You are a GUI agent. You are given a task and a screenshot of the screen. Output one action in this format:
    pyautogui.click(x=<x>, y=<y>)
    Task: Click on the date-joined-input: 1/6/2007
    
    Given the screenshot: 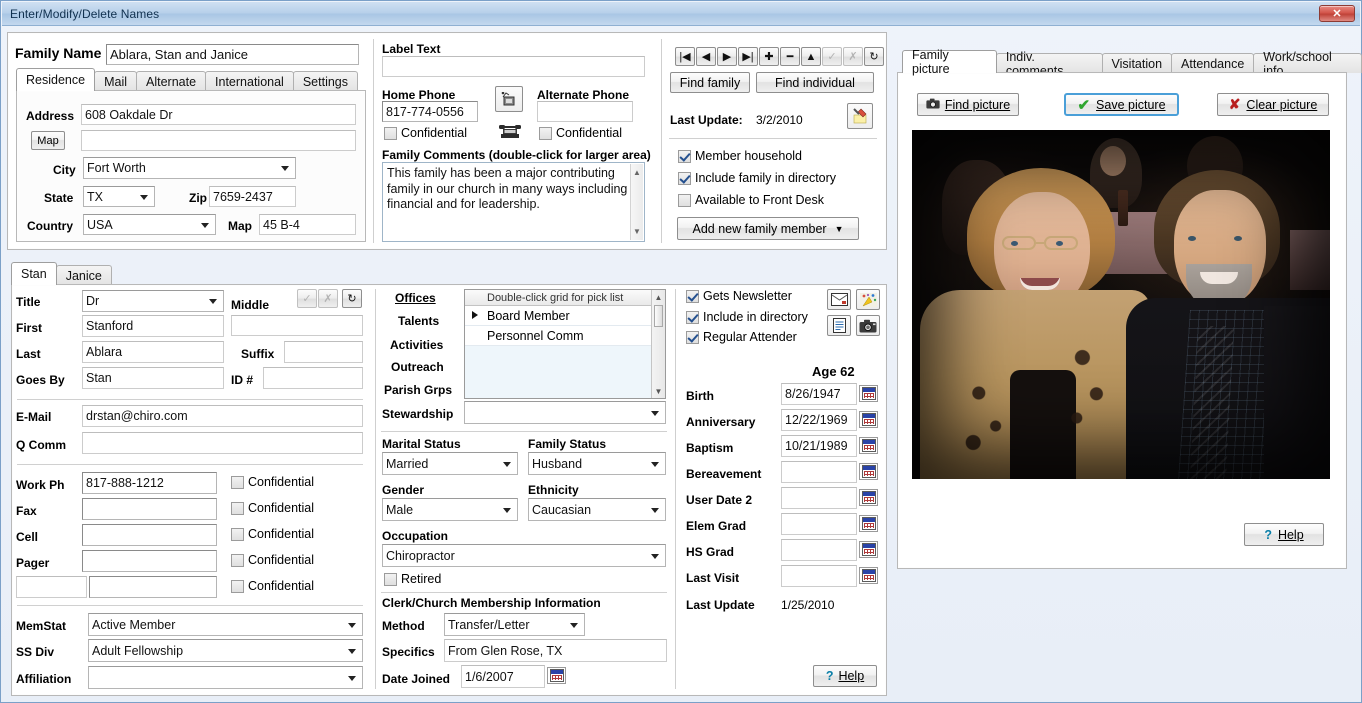 What is the action you would take?
    pyautogui.click(x=503, y=676)
    